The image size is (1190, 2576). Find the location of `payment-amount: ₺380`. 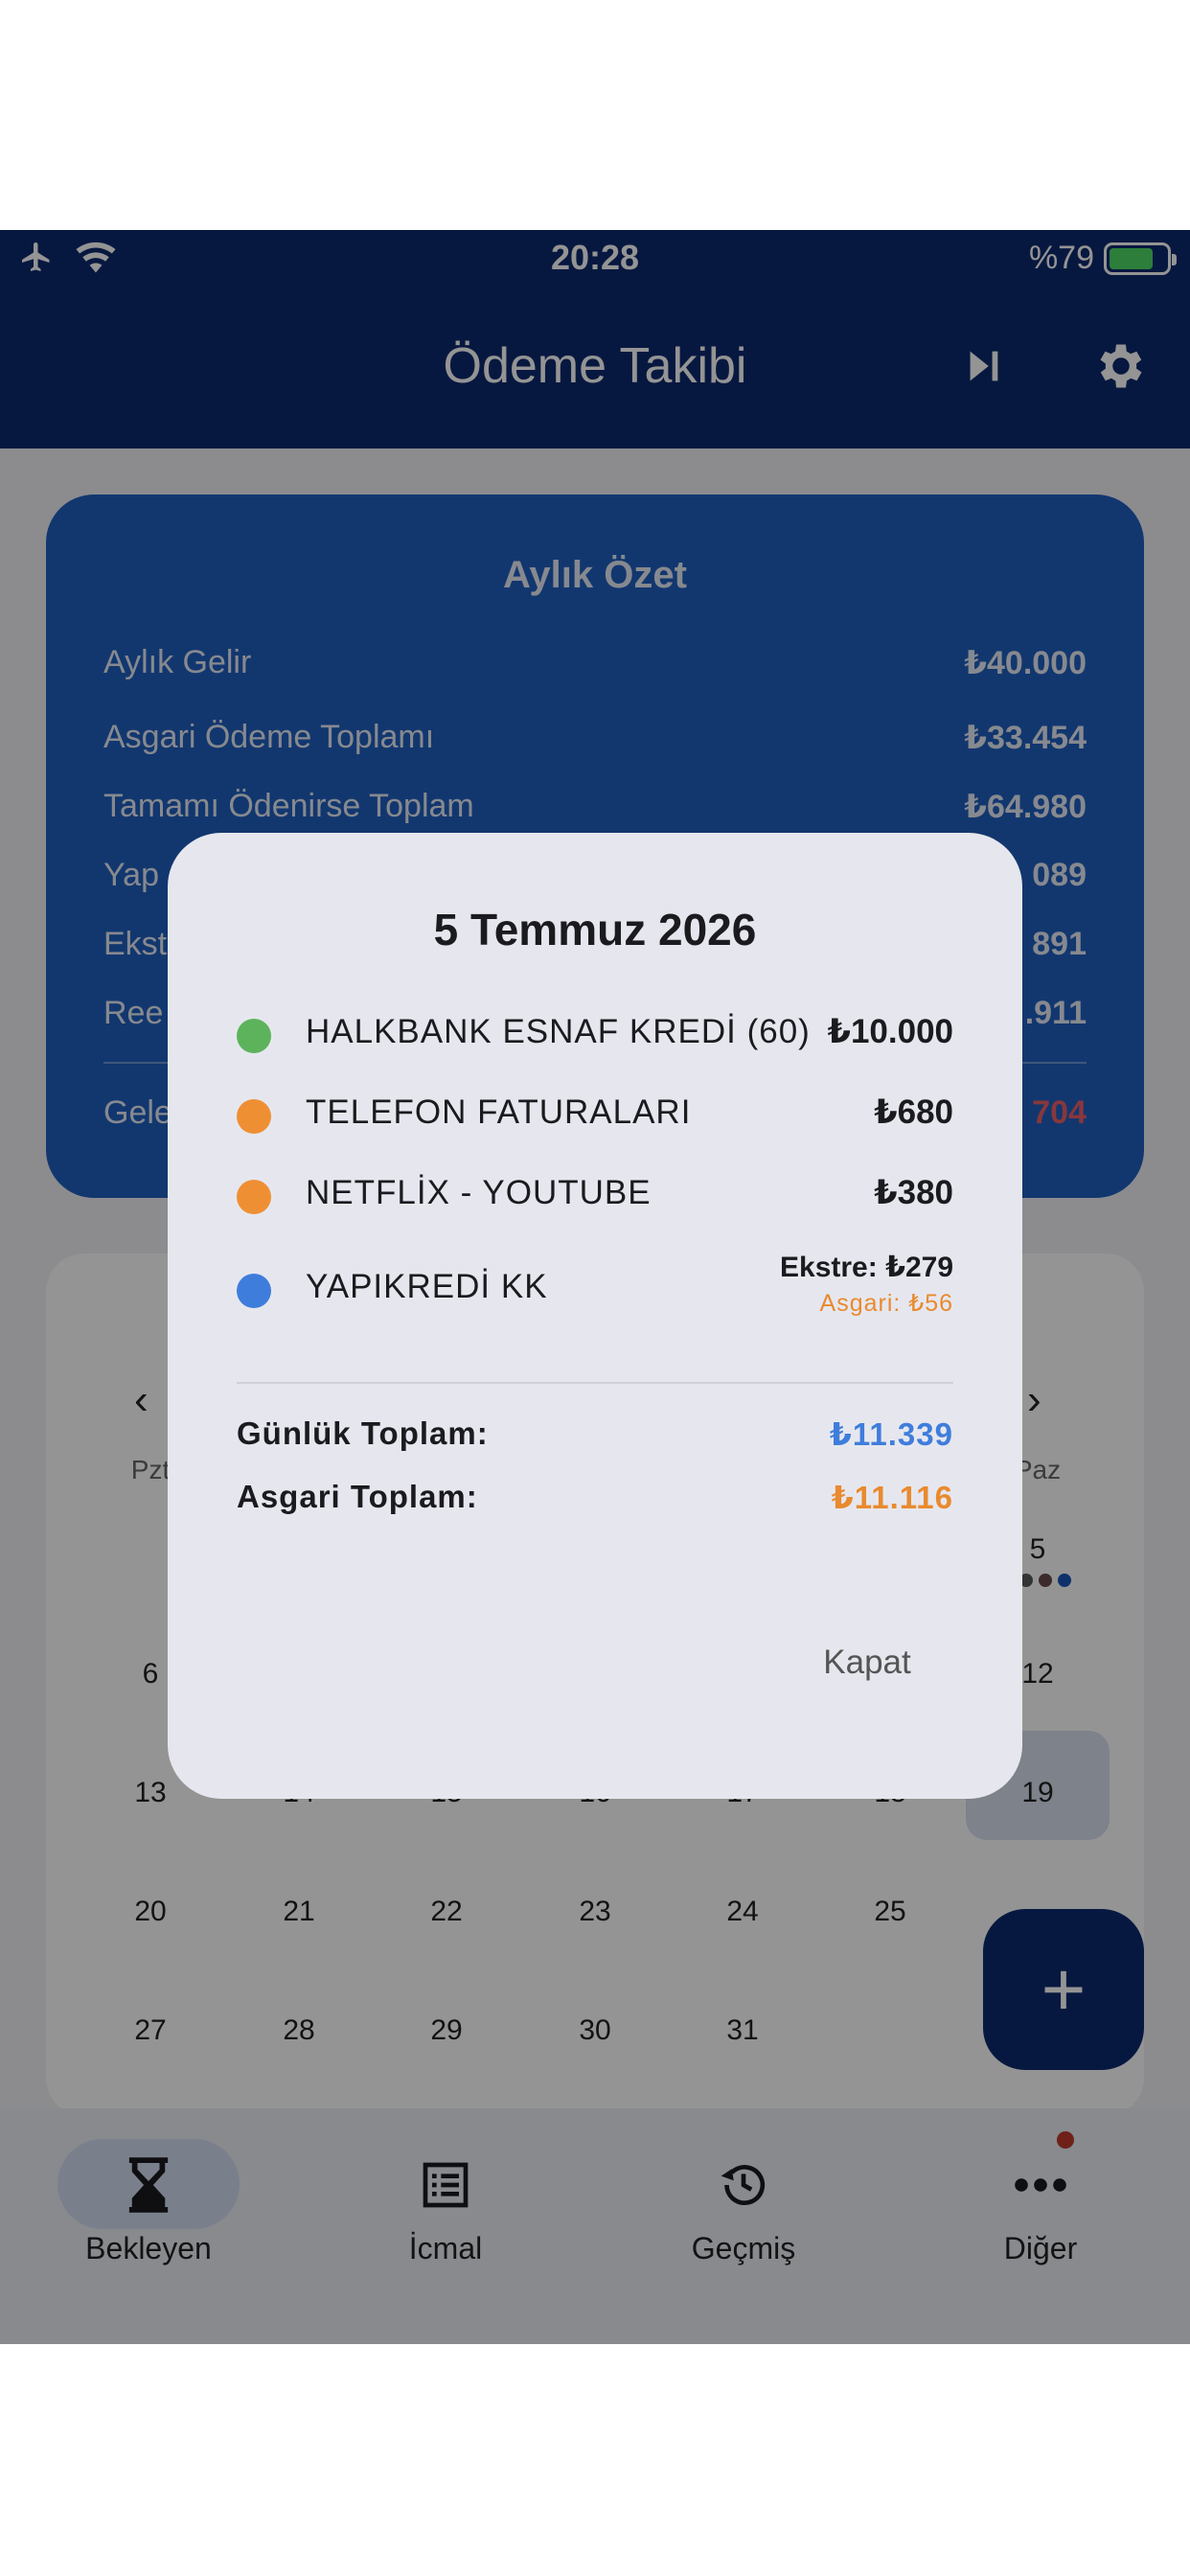

payment-amount: ₺380 is located at coordinates (914, 1192).